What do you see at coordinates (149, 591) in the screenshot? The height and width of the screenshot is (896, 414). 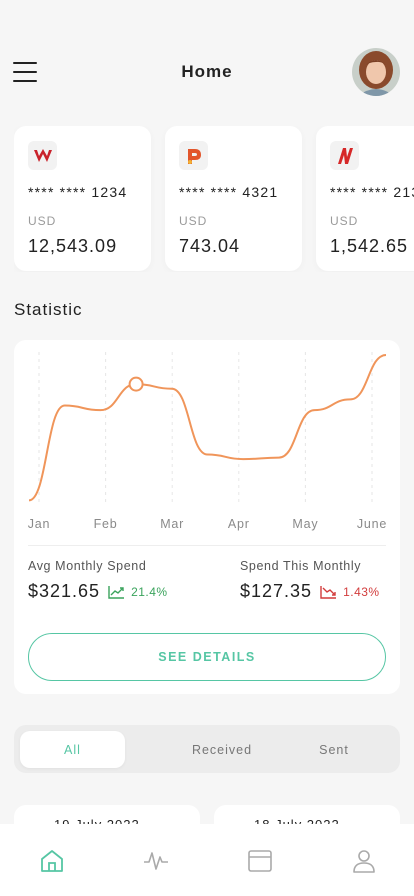 I see `trend-value: 21.4%` at bounding box center [149, 591].